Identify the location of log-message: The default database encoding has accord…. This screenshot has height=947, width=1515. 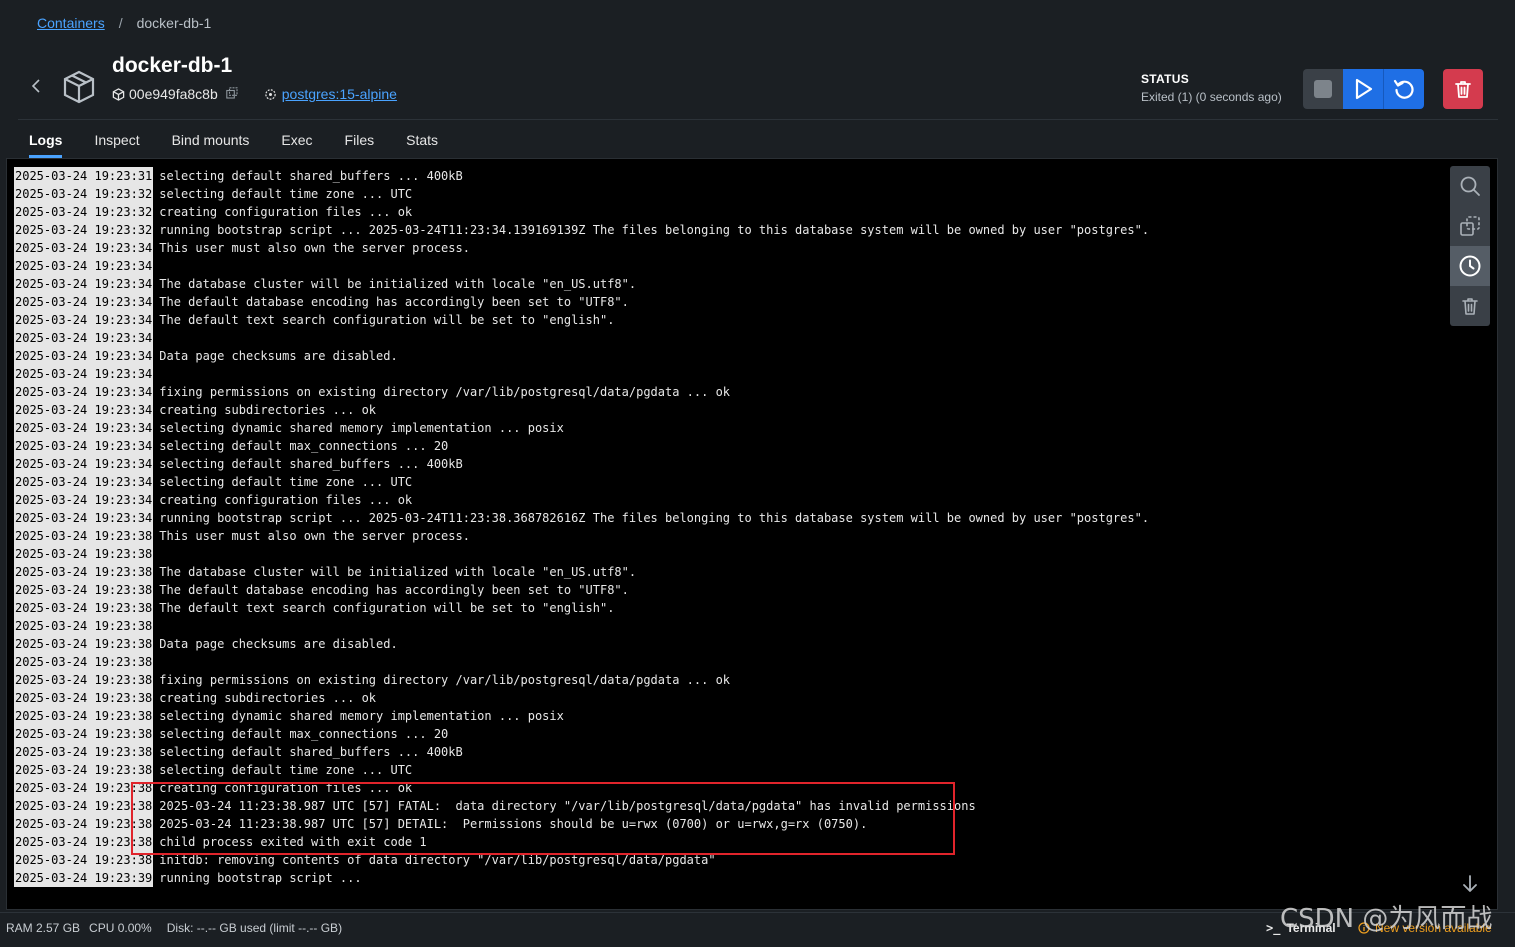
(394, 302).